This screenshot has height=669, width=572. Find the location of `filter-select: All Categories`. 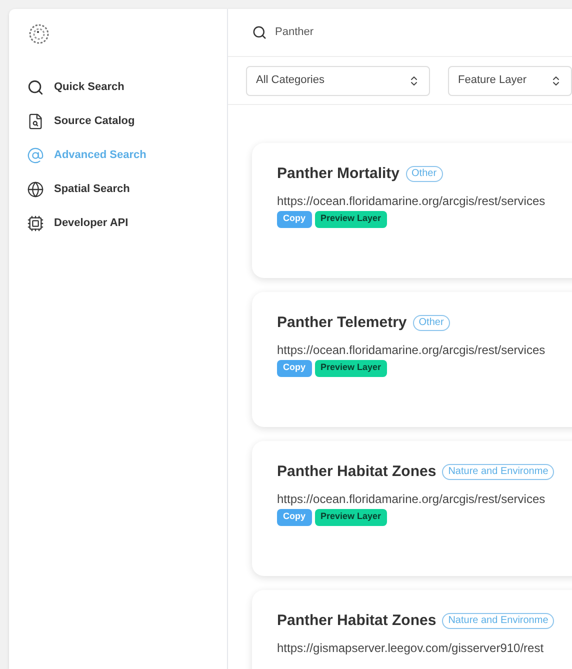

filter-select: All Categories is located at coordinates (338, 81).